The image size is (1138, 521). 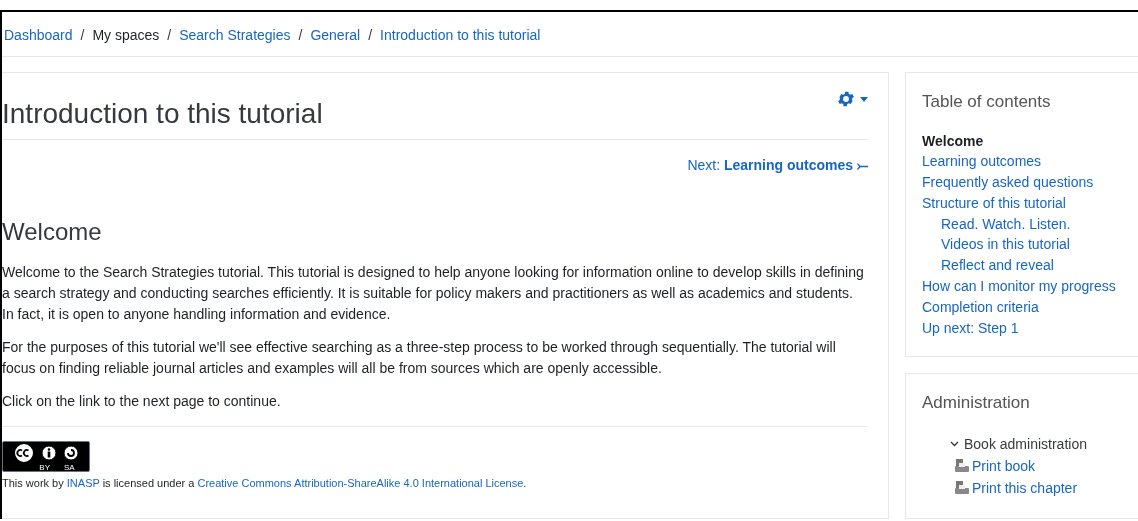 I want to click on page-title: Introduction to this tutorial, so click(x=162, y=114).